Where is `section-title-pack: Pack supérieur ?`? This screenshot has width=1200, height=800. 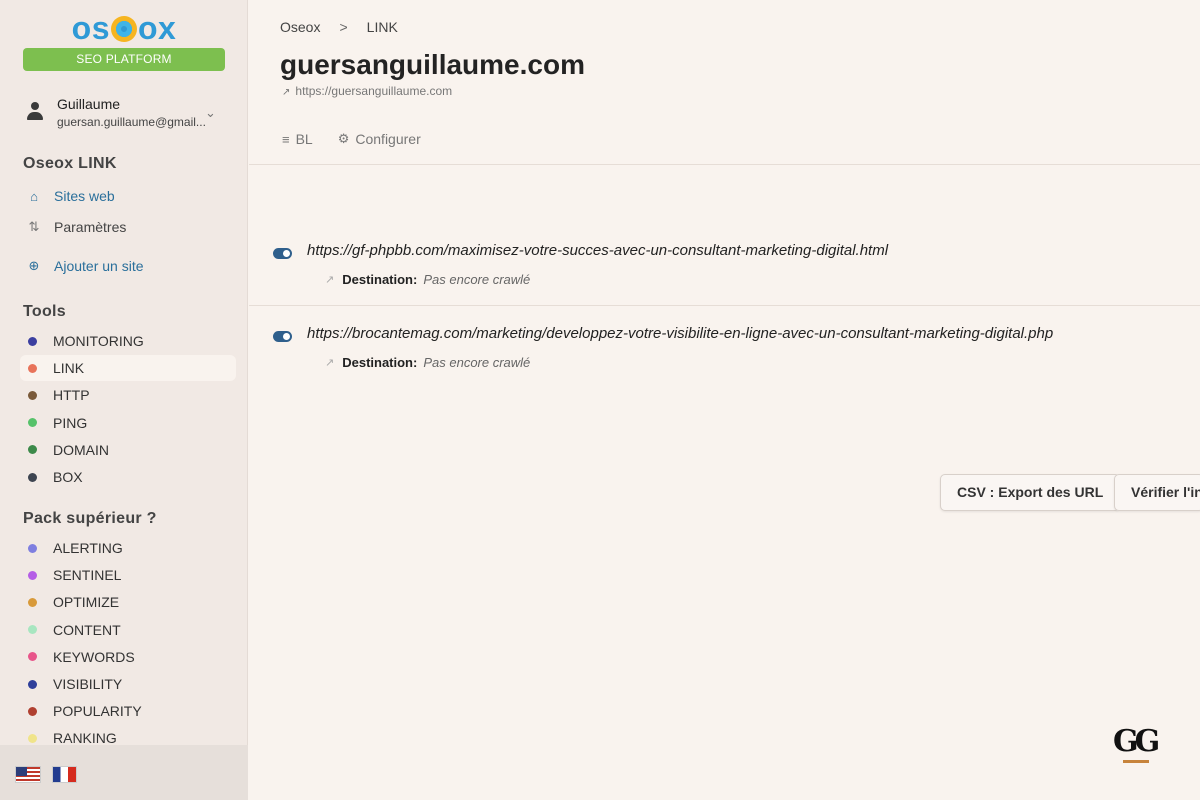
section-title-pack: Pack supérieur ? is located at coordinates (90, 518).